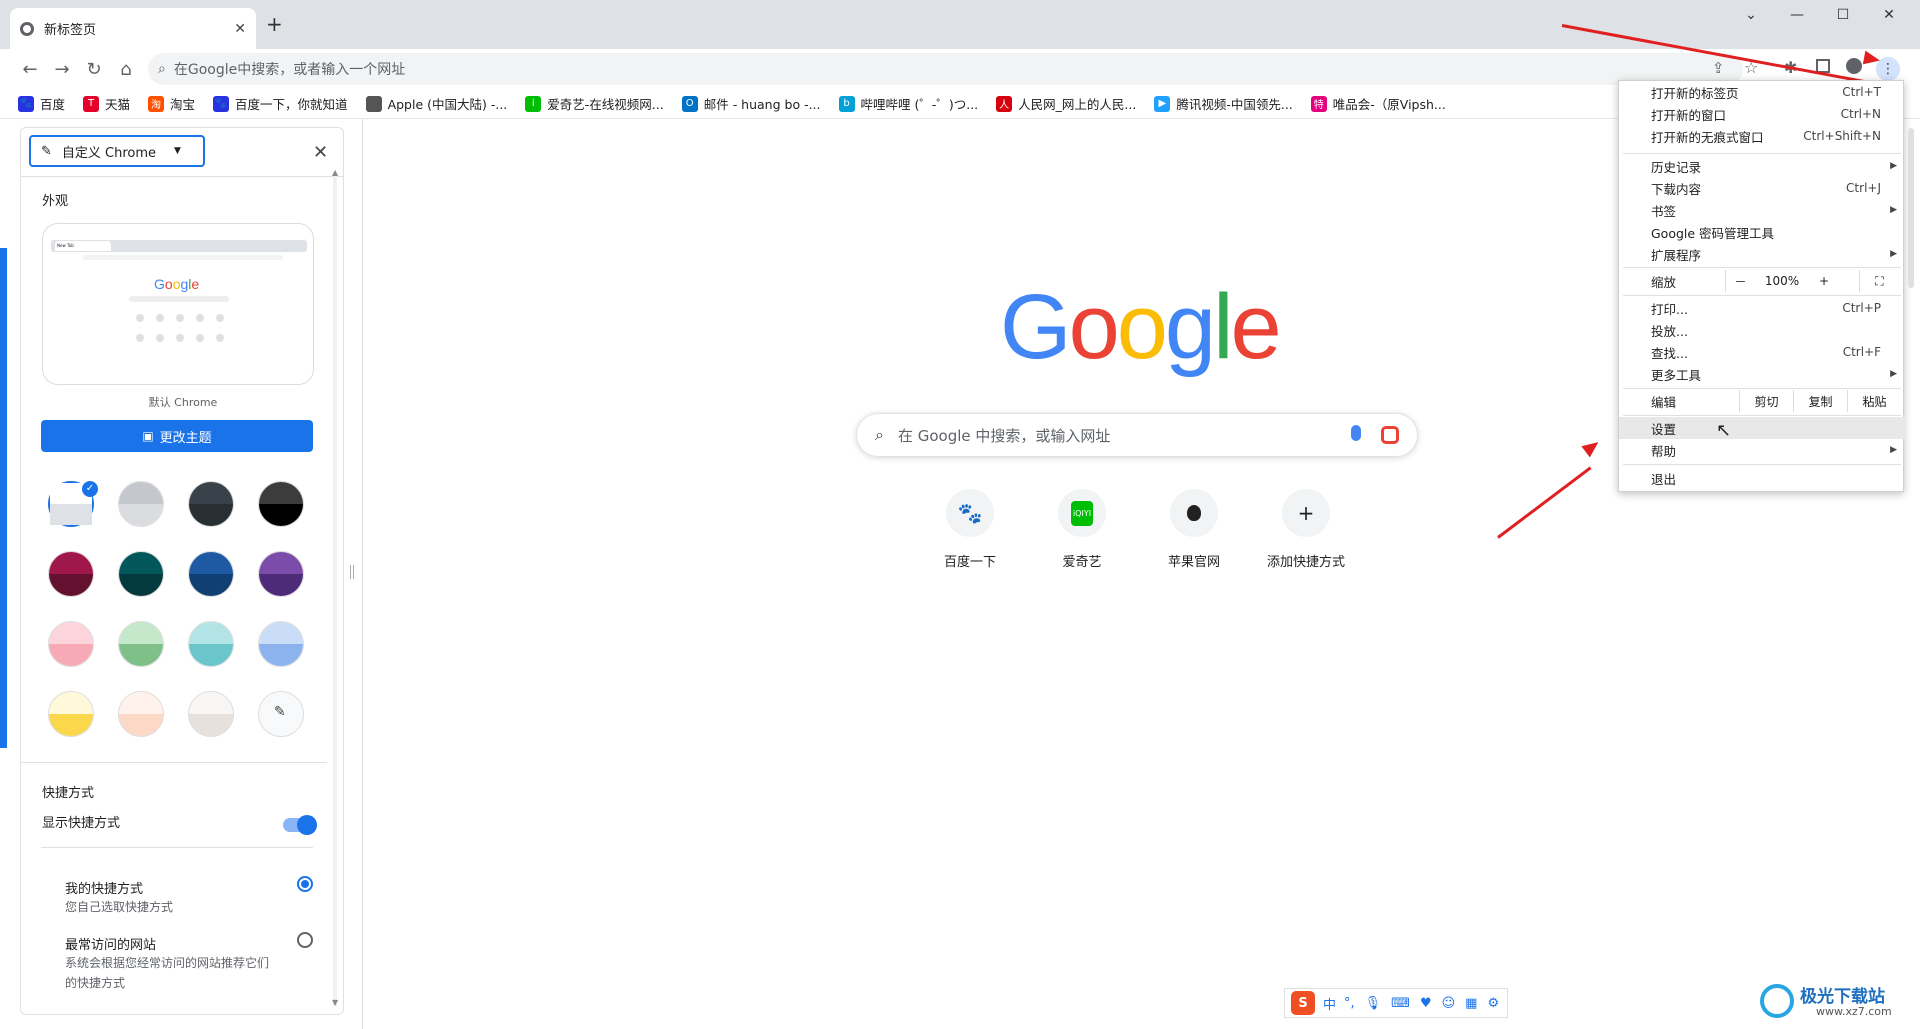  Describe the element at coordinates (960, 24) in the screenshot. I see `title-bar: 新标签页 ✕ + ⌄ — ☐ ✕` at that location.